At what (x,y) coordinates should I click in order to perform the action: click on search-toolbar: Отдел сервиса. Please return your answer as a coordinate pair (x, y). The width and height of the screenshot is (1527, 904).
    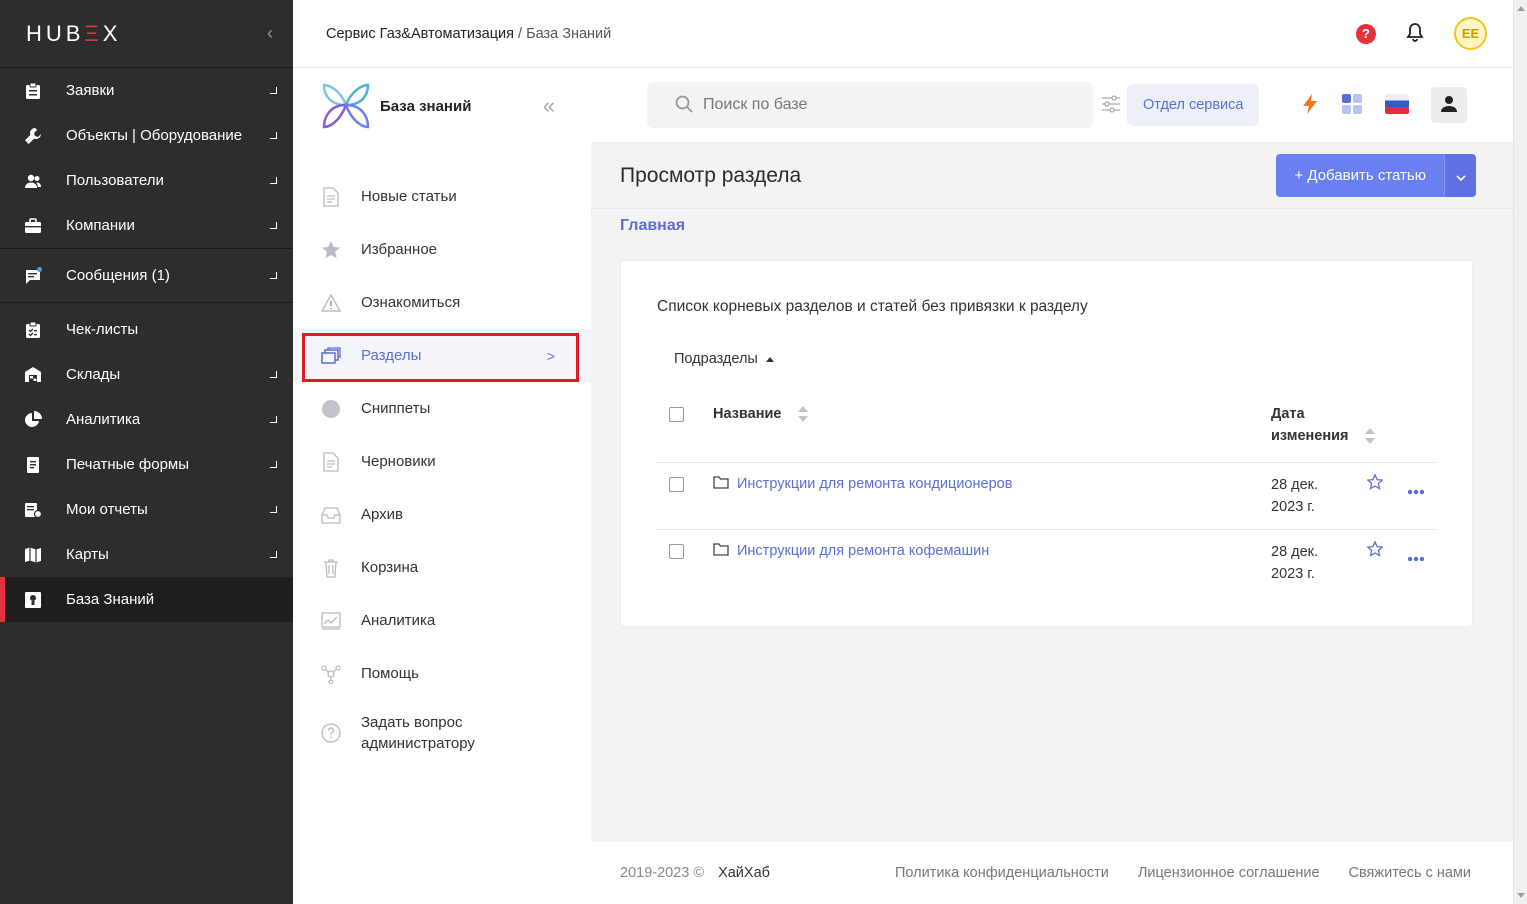
    Looking at the image, I should click on (1052, 105).